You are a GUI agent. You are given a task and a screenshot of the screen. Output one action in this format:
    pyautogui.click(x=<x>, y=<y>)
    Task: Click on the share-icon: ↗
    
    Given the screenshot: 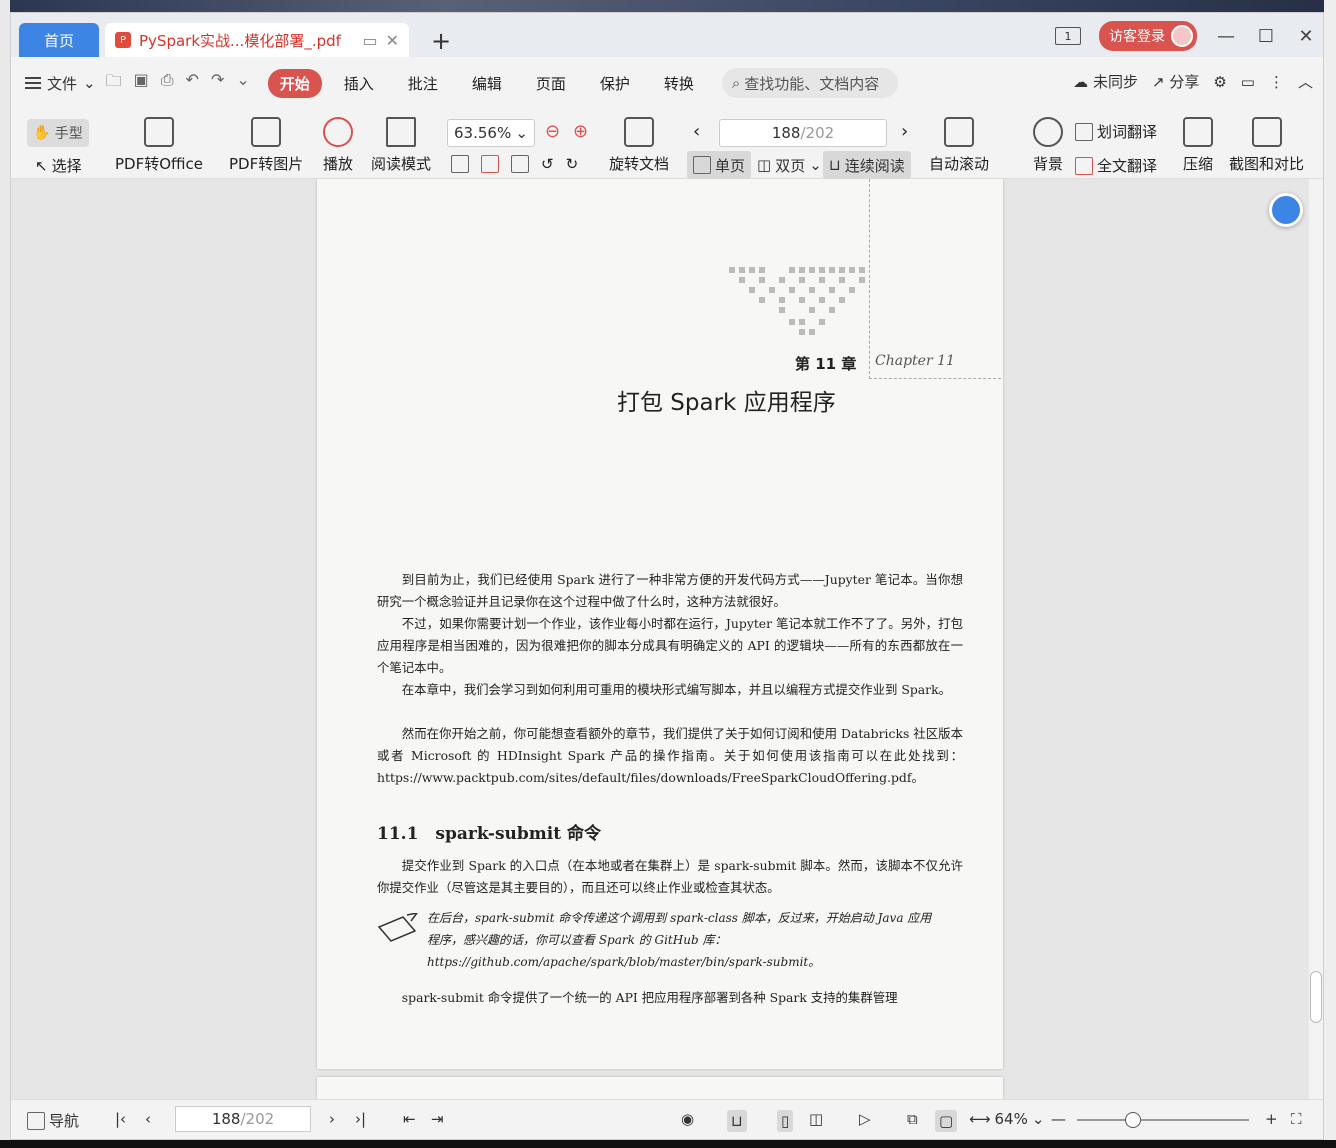 What is the action you would take?
    pyautogui.click(x=1158, y=82)
    